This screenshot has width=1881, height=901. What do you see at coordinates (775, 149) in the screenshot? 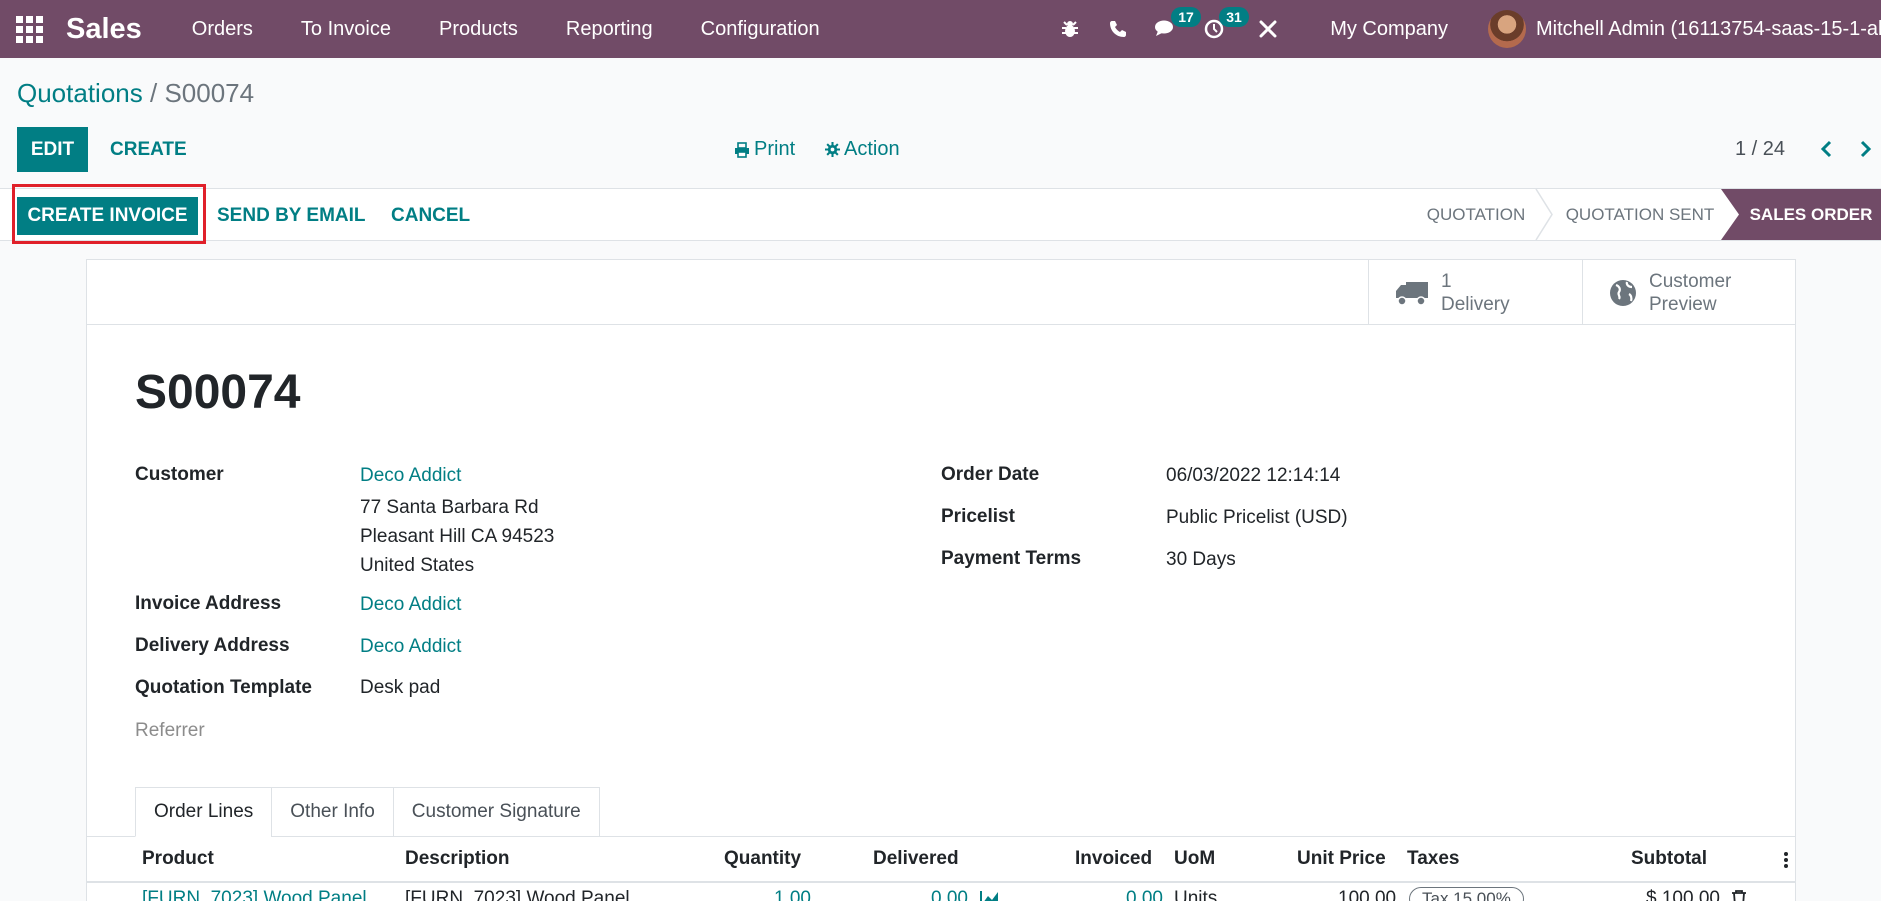
I see `print-label: Print` at bounding box center [775, 149].